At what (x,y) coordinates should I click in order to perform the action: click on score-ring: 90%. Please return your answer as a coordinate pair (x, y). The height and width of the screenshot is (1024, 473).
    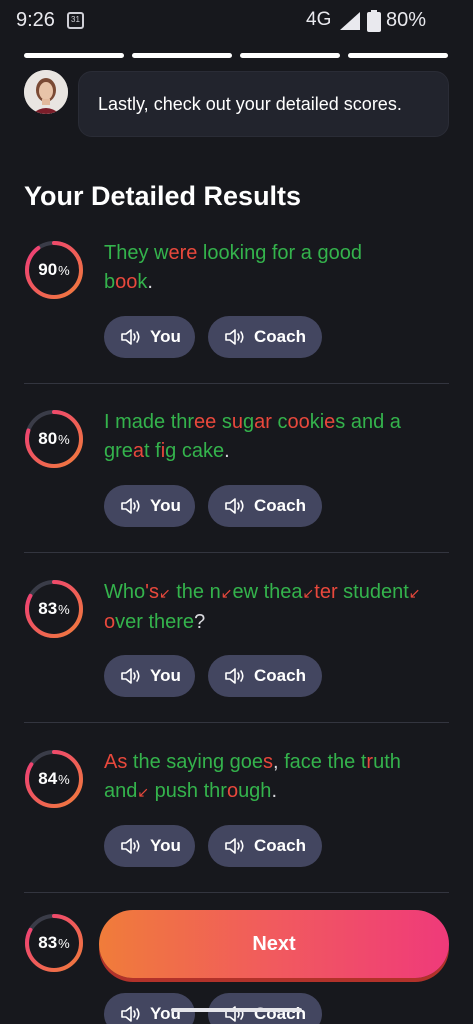
    Looking at the image, I should click on (54, 270).